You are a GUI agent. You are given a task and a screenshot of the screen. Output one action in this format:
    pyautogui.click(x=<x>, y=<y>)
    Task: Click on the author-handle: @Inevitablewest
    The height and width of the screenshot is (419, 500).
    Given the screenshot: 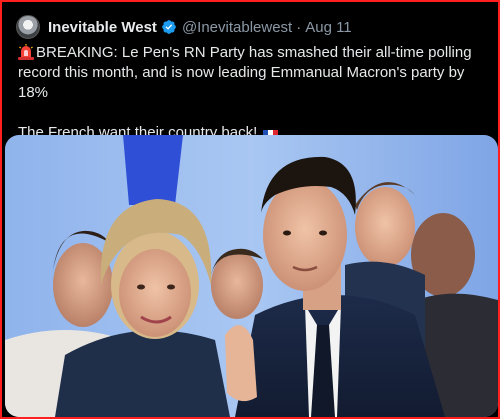 What is the action you would take?
    pyautogui.click(x=237, y=27)
    